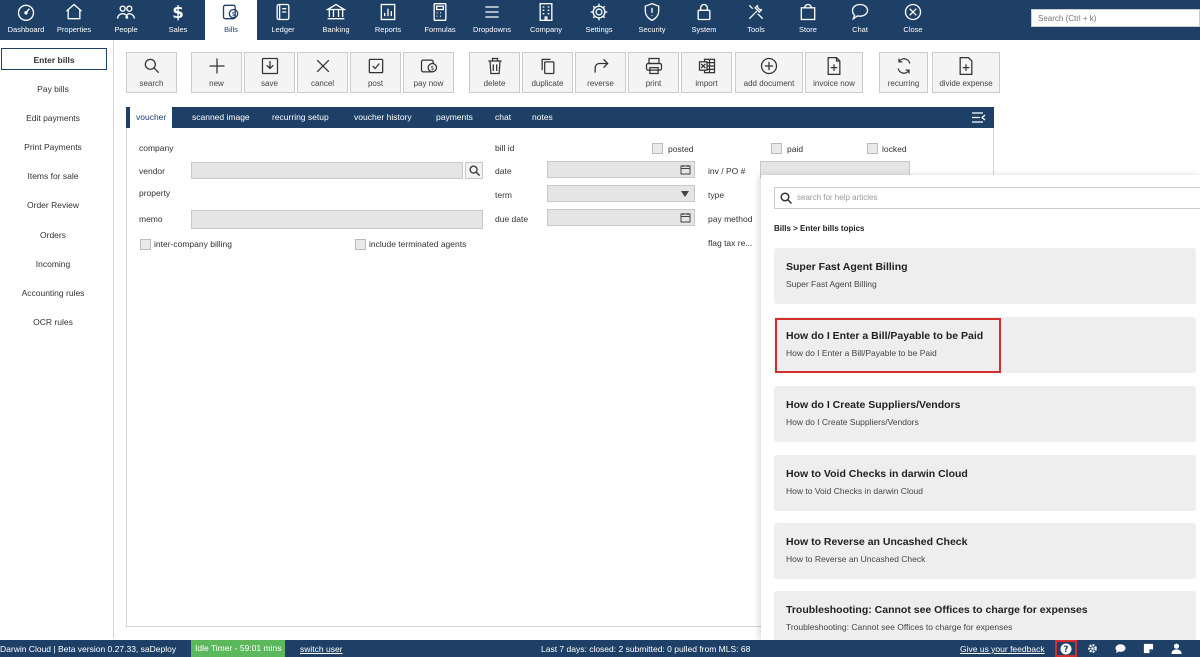  I want to click on tab-payments: payments, so click(454, 117).